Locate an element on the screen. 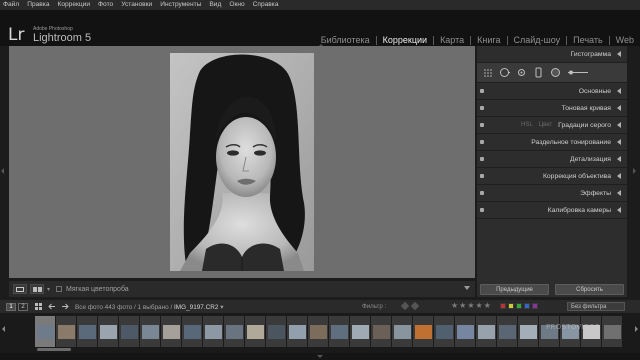  menu-window: Окно is located at coordinates (236, 5).